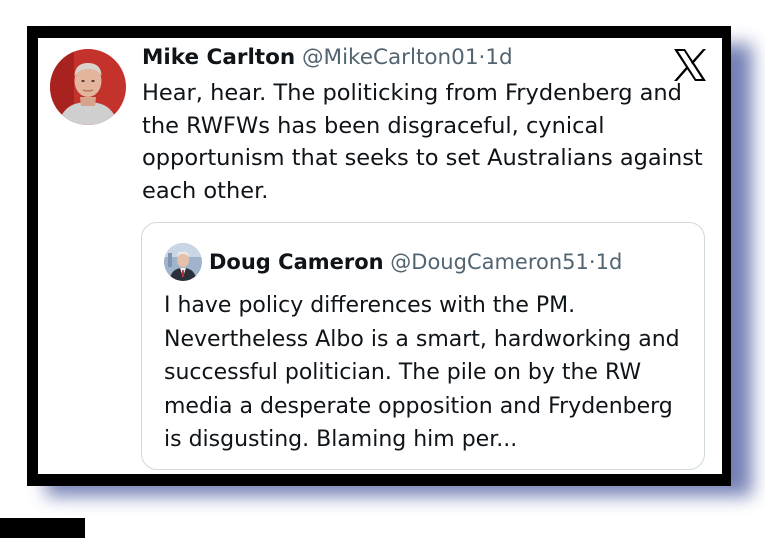  Describe the element at coordinates (88, 87) in the screenshot. I see `author-avatar` at that location.